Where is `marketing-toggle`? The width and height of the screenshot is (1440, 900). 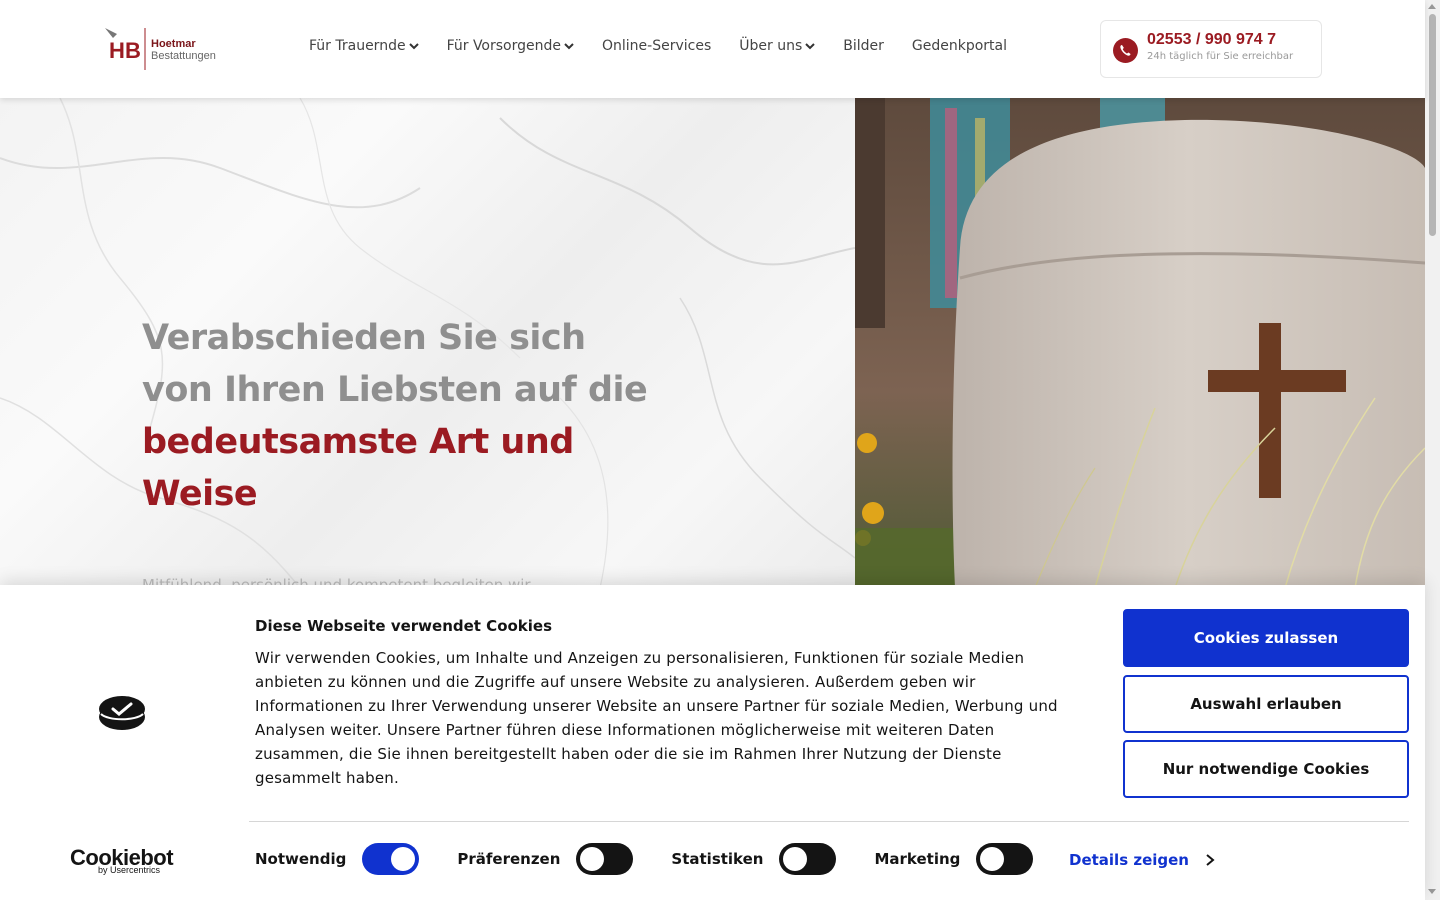 marketing-toggle is located at coordinates (1005, 859).